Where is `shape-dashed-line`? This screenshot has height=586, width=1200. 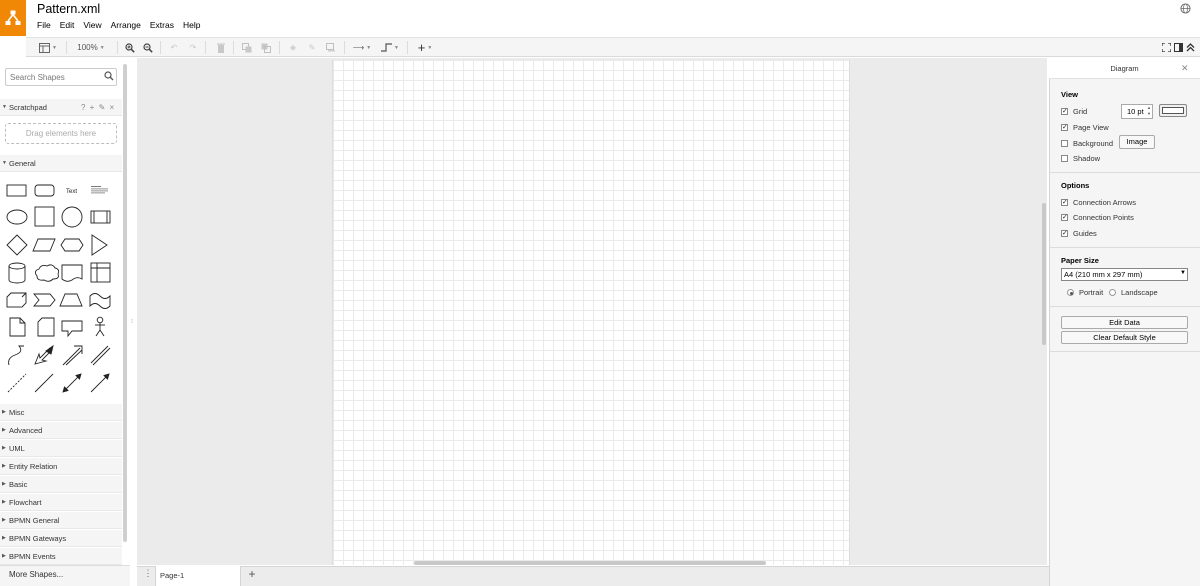
shape-dashed-line is located at coordinates (17, 383).